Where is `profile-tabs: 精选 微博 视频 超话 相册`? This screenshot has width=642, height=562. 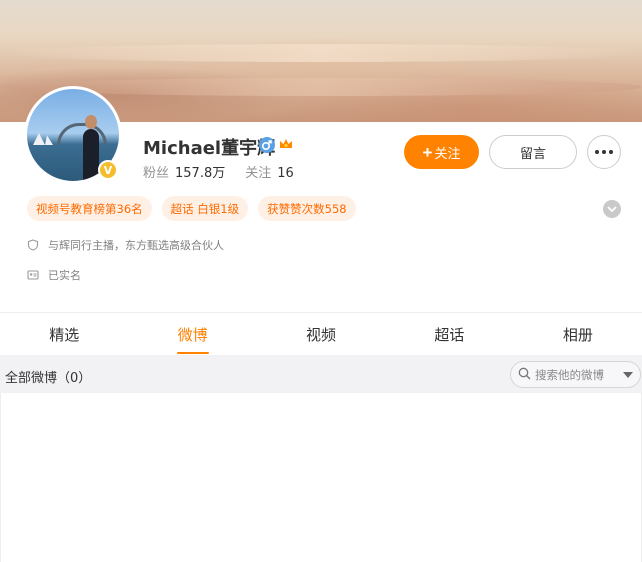
profile-tabs: 精选 微博 视频 超话 相册 is located at coordinates (321, 334).